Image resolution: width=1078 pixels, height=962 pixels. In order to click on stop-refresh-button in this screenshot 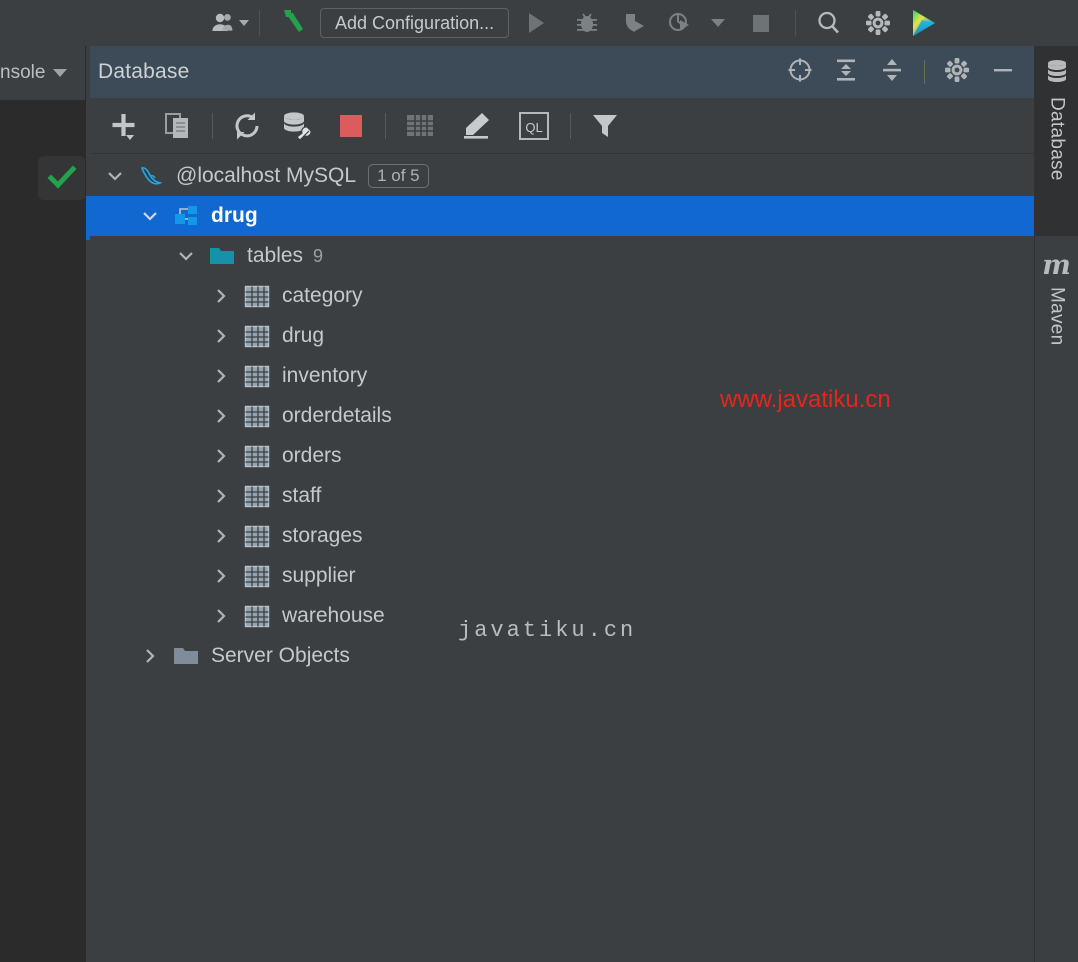, I will do `click(351, 126)`.